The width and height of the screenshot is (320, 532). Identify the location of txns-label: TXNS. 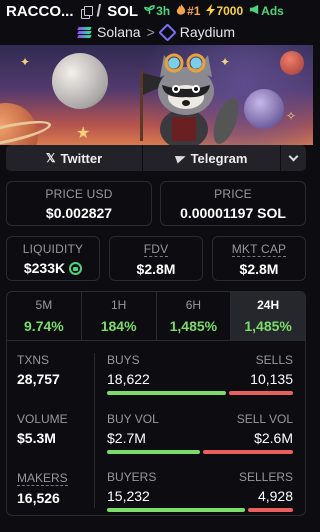
(33, 360).